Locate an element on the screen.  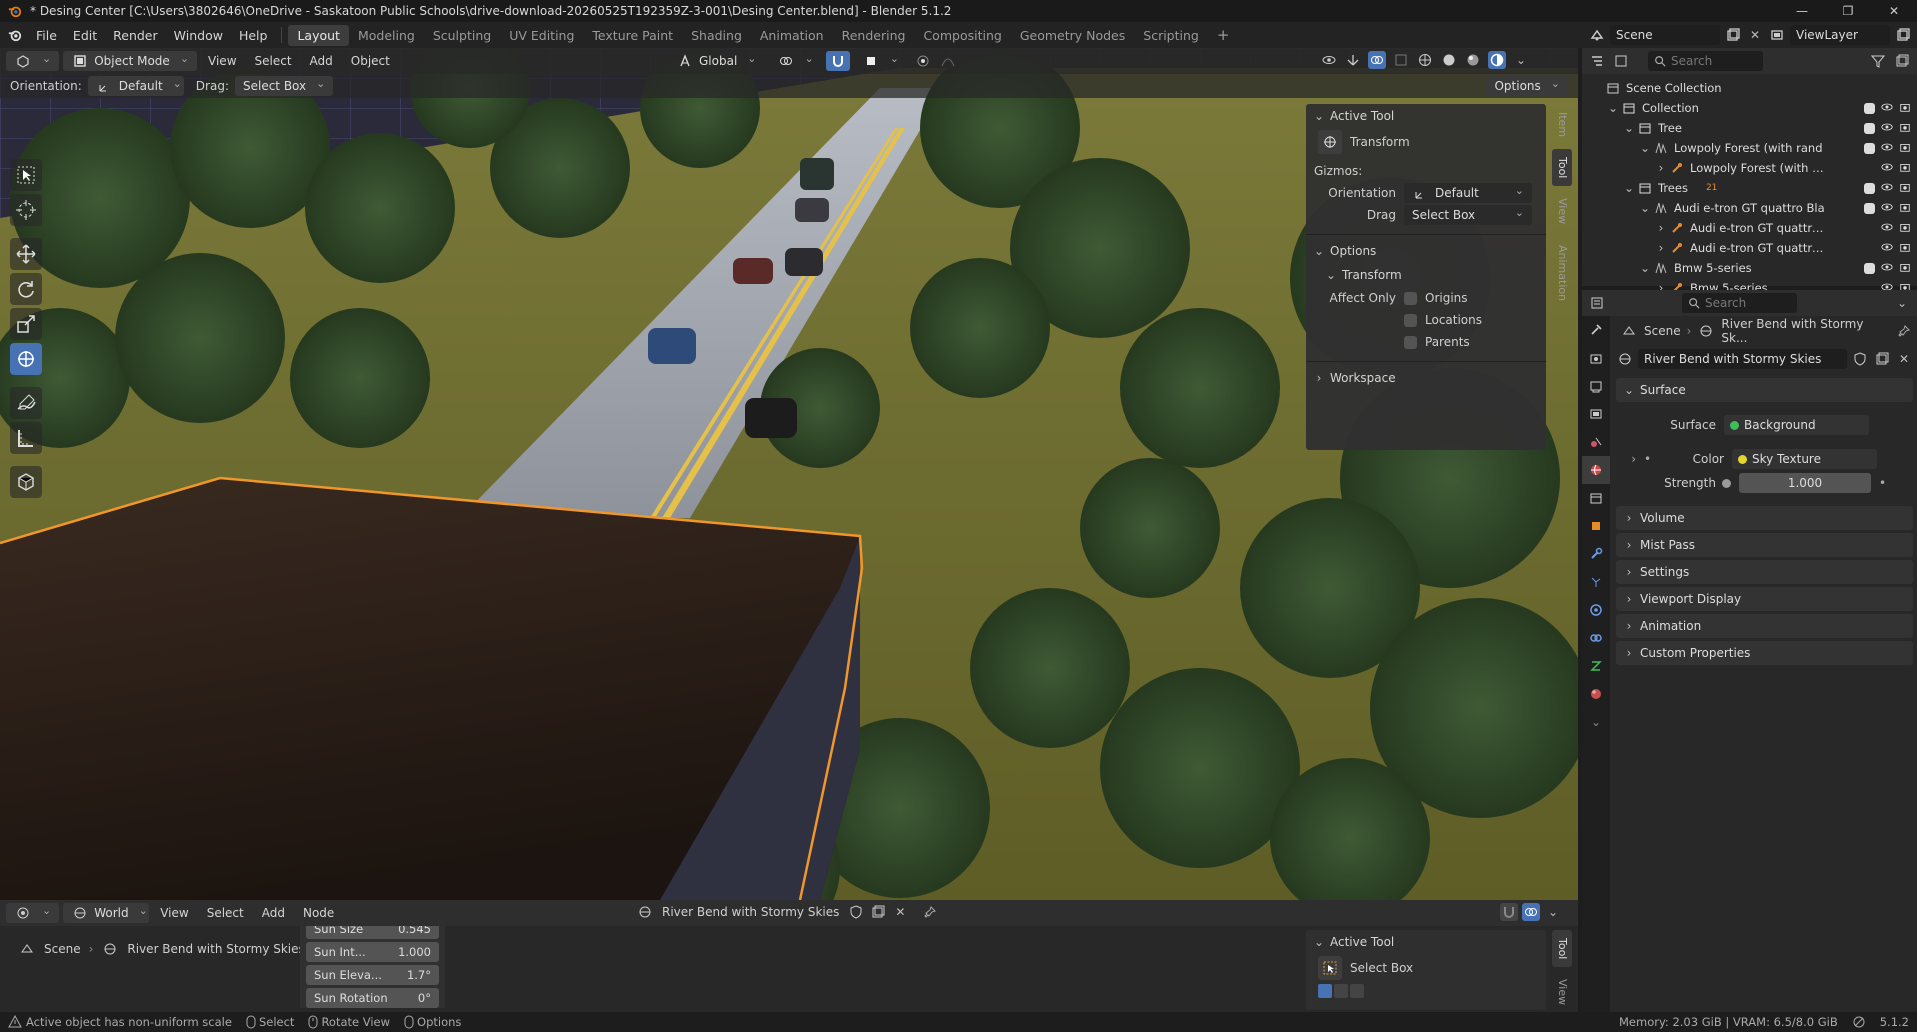
add-workspace-button: + is located at coordinates (1223, 35).